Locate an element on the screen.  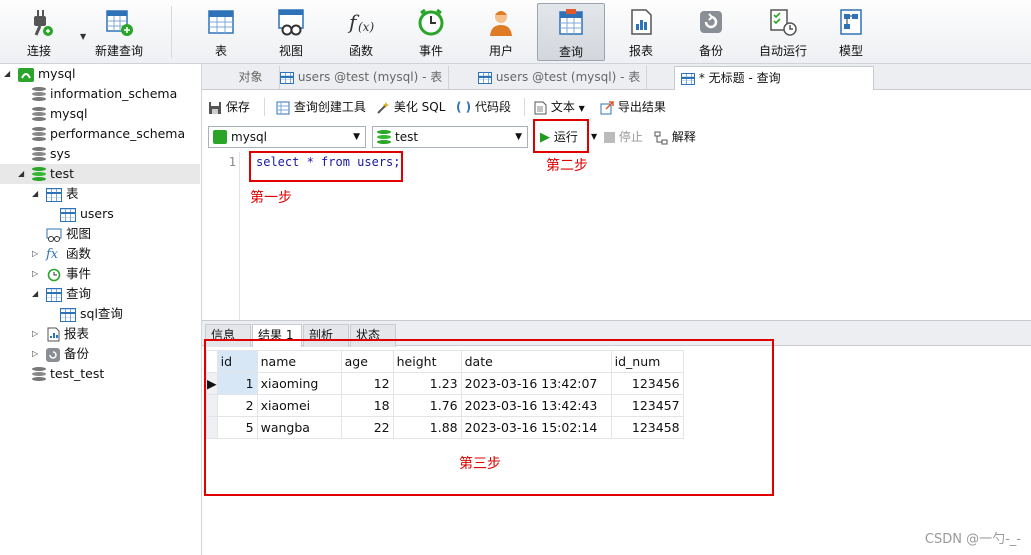
auto-run-icon is located at coordinates (783, 22).